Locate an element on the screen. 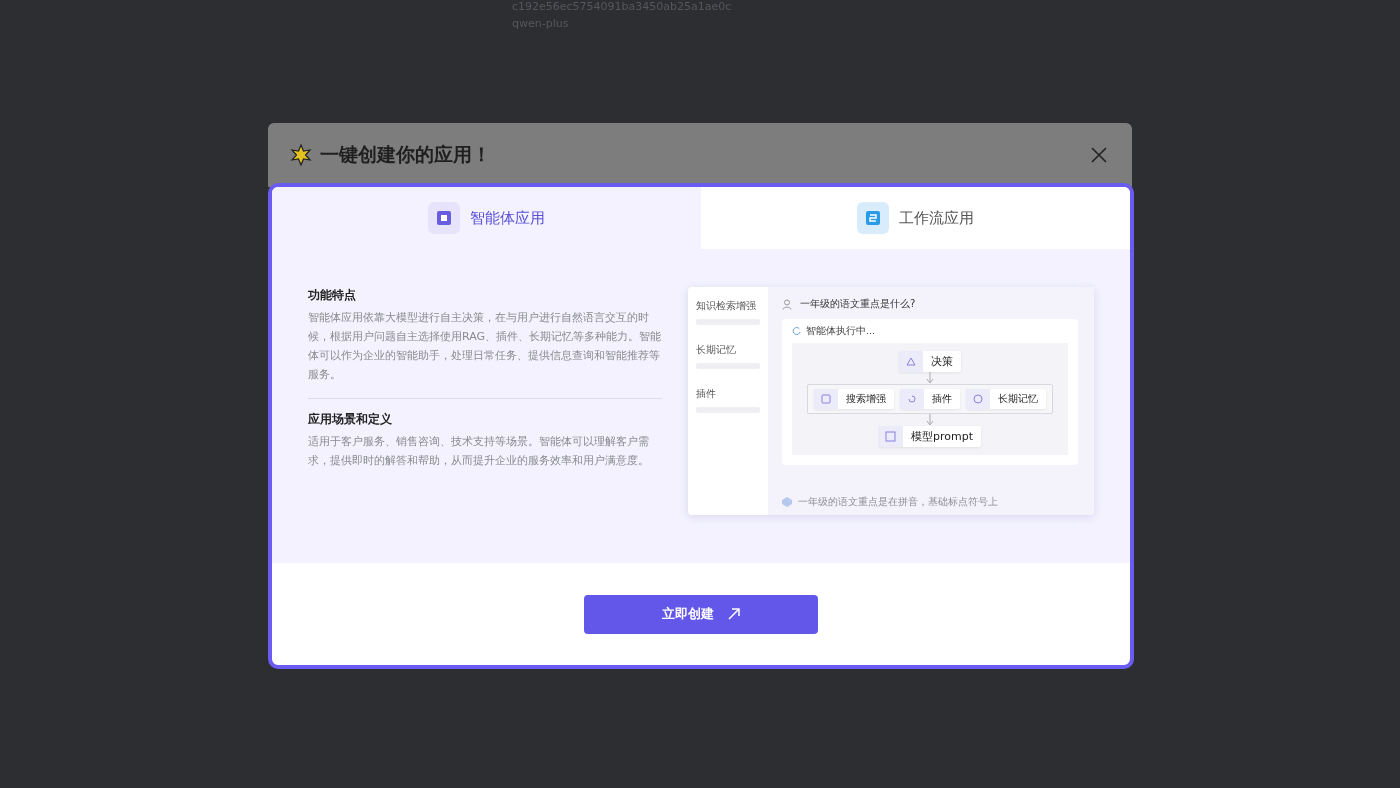 Image resolution: width=1400 pixels, height=788 pixels. image-icon is located at coordinates (891, 436).